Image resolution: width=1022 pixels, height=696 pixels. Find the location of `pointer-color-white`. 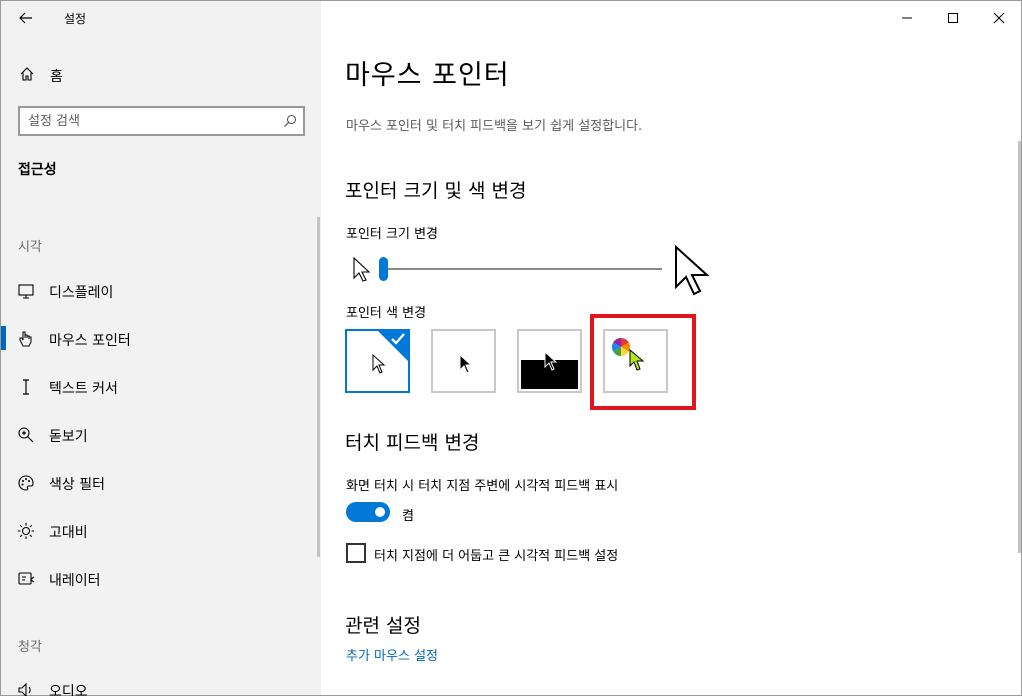

pointer-color-white is located at coordinates (377, 361).